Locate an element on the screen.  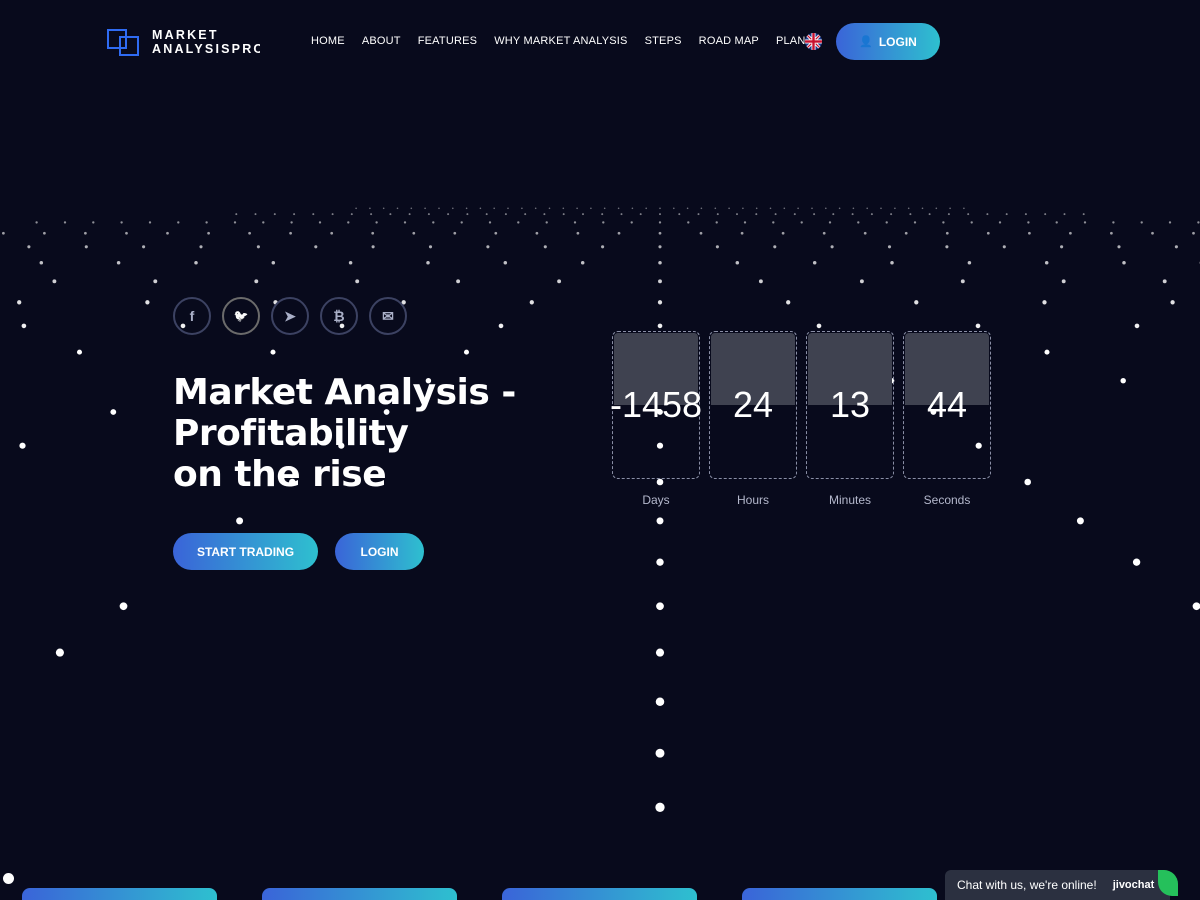
logo-mark-icon is located at coordinates (125, 42).